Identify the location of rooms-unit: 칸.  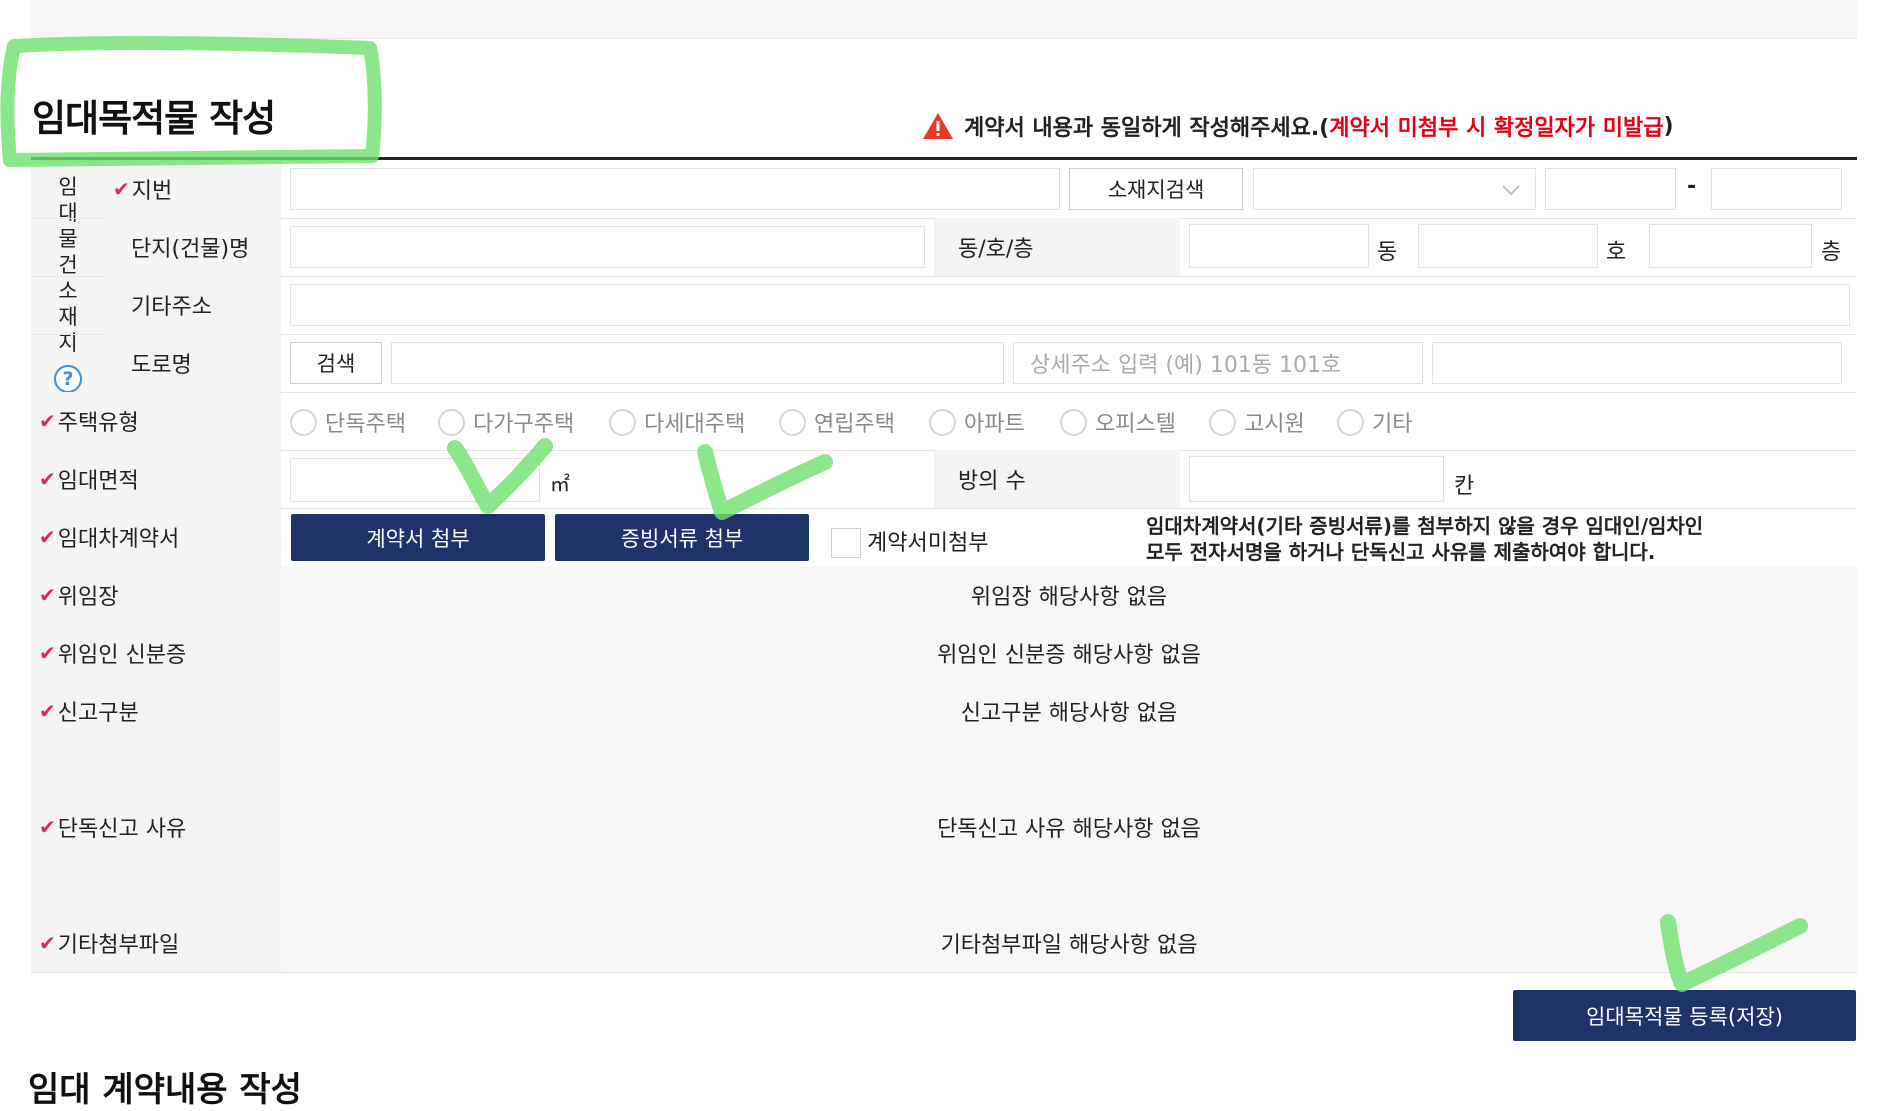
(1464, 486).